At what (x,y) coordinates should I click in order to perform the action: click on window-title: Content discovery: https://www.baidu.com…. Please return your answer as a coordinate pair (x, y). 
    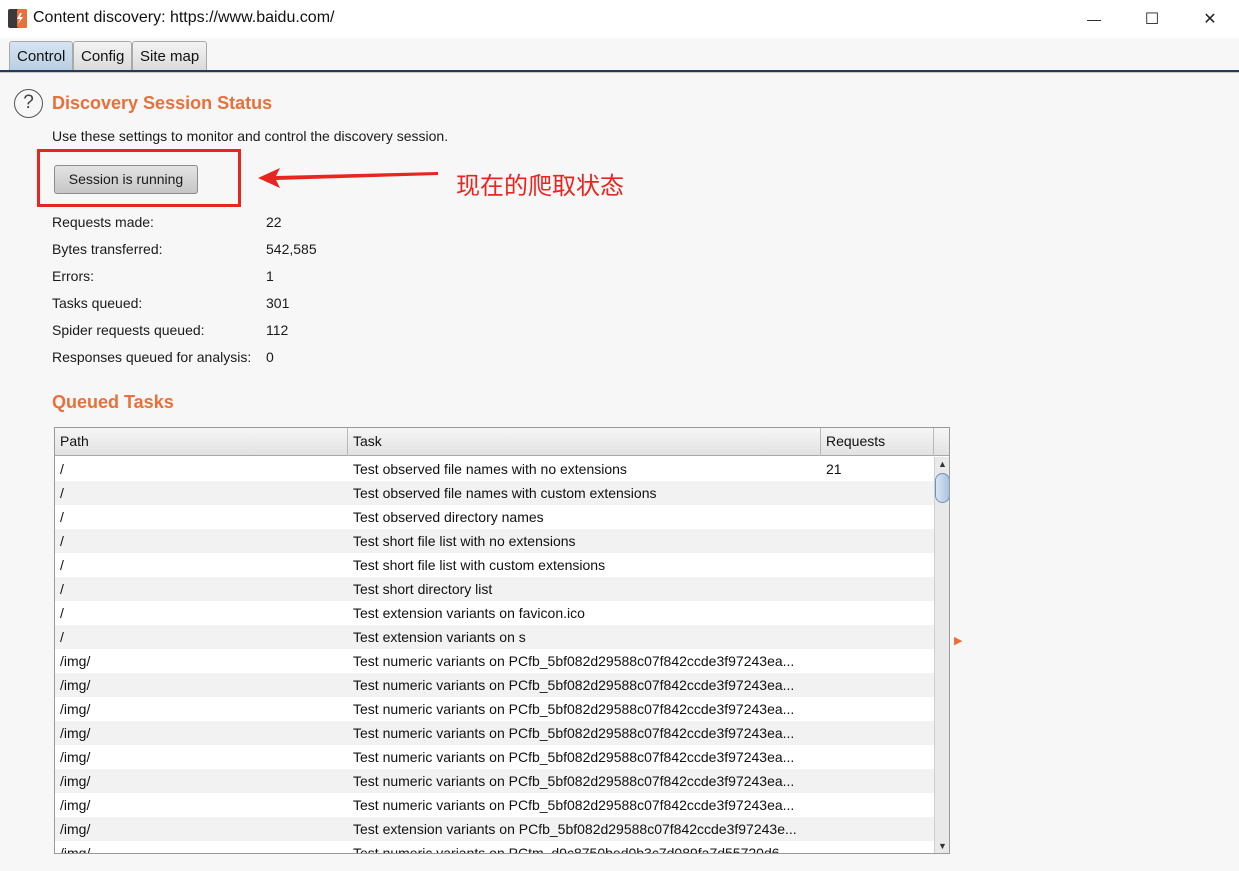
    Looking at the image, I should click on (184, 17).